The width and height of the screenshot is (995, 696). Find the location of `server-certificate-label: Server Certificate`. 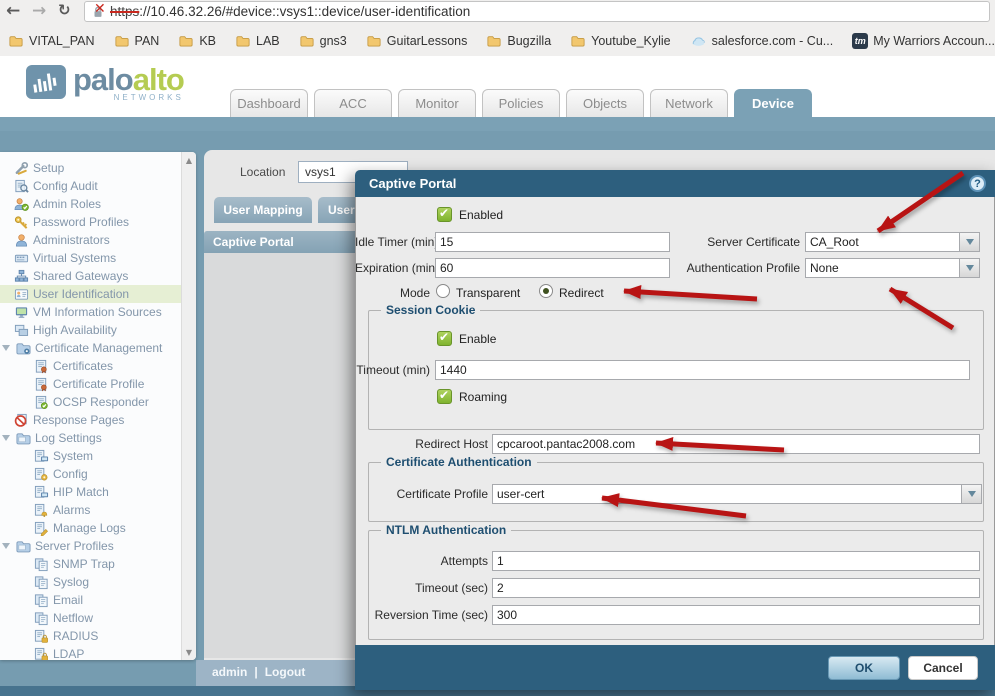

server-certificate-label: Server Certificate is located at coordinates (753, 242).